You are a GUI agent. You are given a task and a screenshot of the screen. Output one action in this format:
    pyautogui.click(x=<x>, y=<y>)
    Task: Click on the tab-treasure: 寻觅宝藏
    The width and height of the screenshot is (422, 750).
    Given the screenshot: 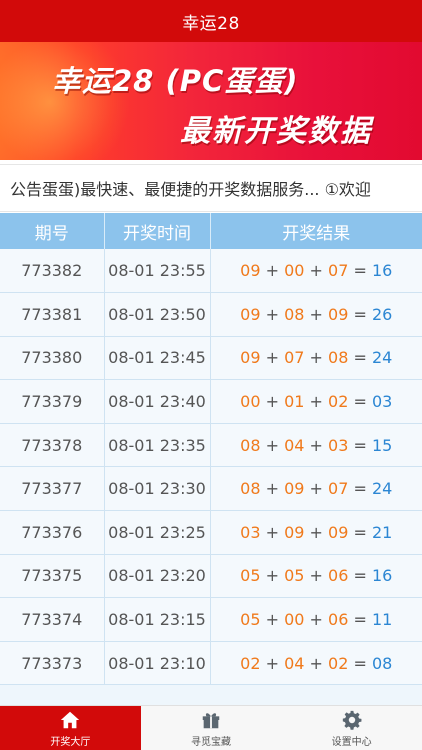 What is the action you would take?
    pyautogui.click(x=211, y=728)
    